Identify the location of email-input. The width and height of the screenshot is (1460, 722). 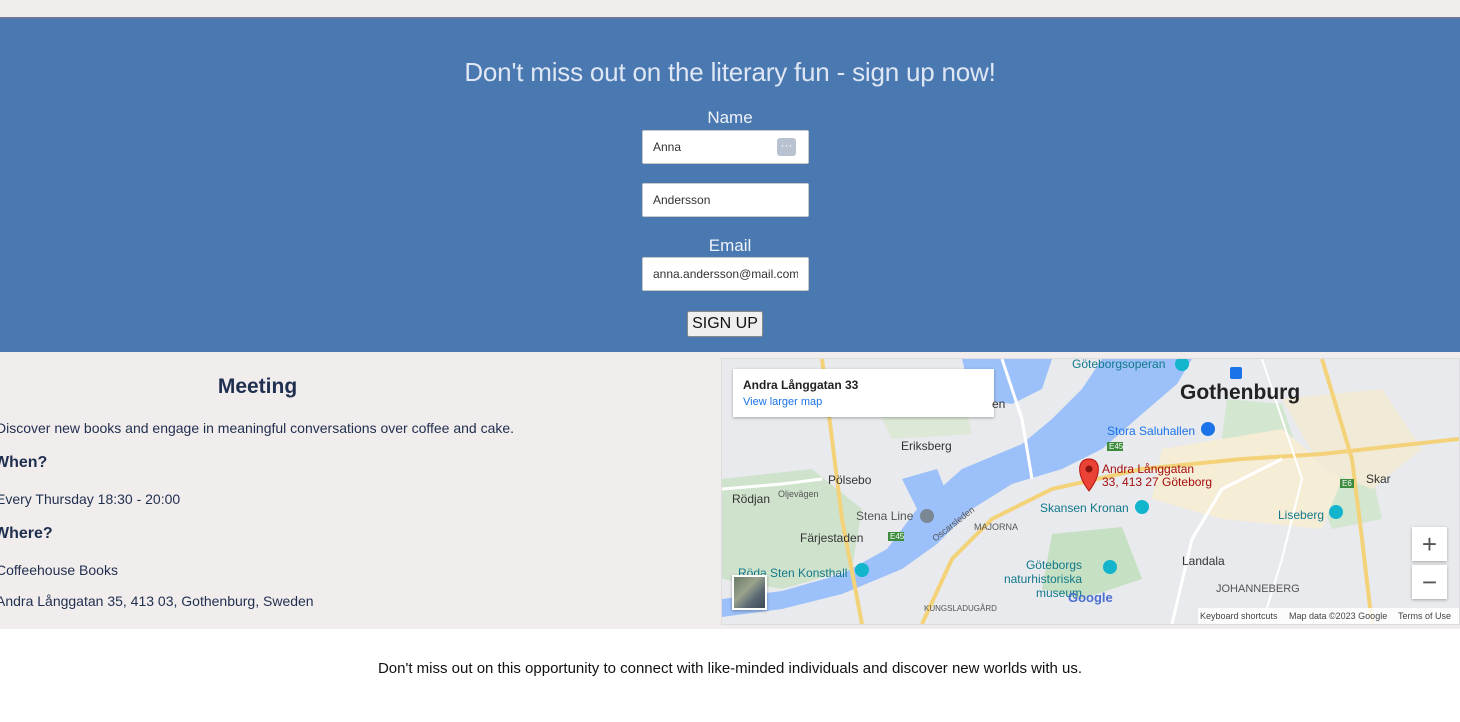
(725, 274).